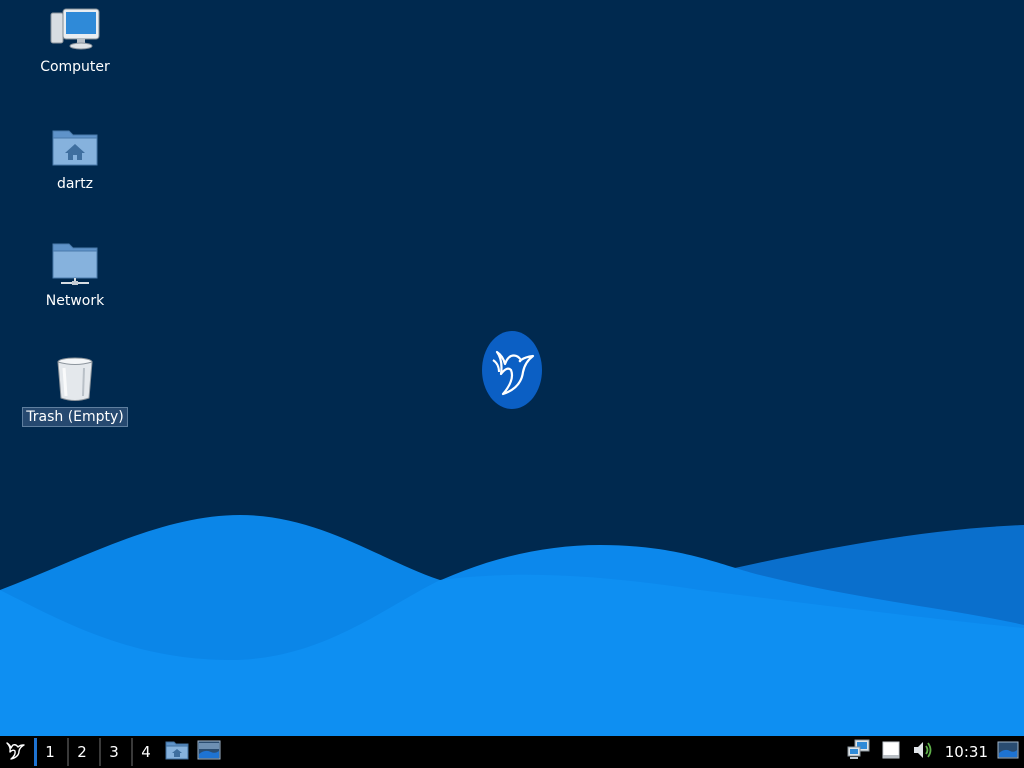  What do you see at coordinates (75, 29) in the screenshot?
I see `computer-icon` at bounding box center [75, 29].